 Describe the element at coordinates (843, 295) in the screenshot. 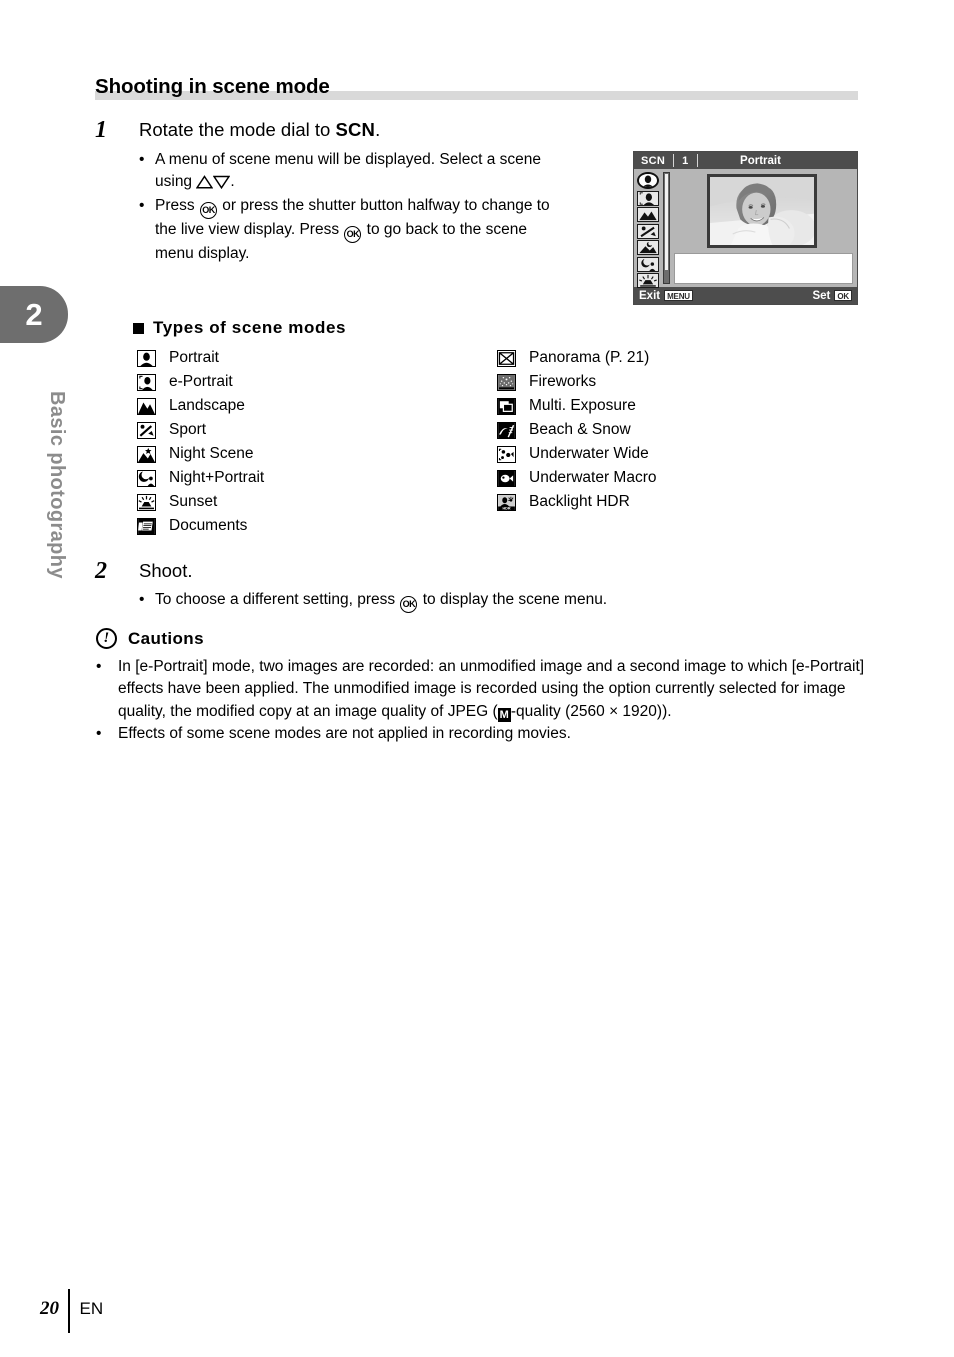

I see `ok-key-badge: OK` at that location.